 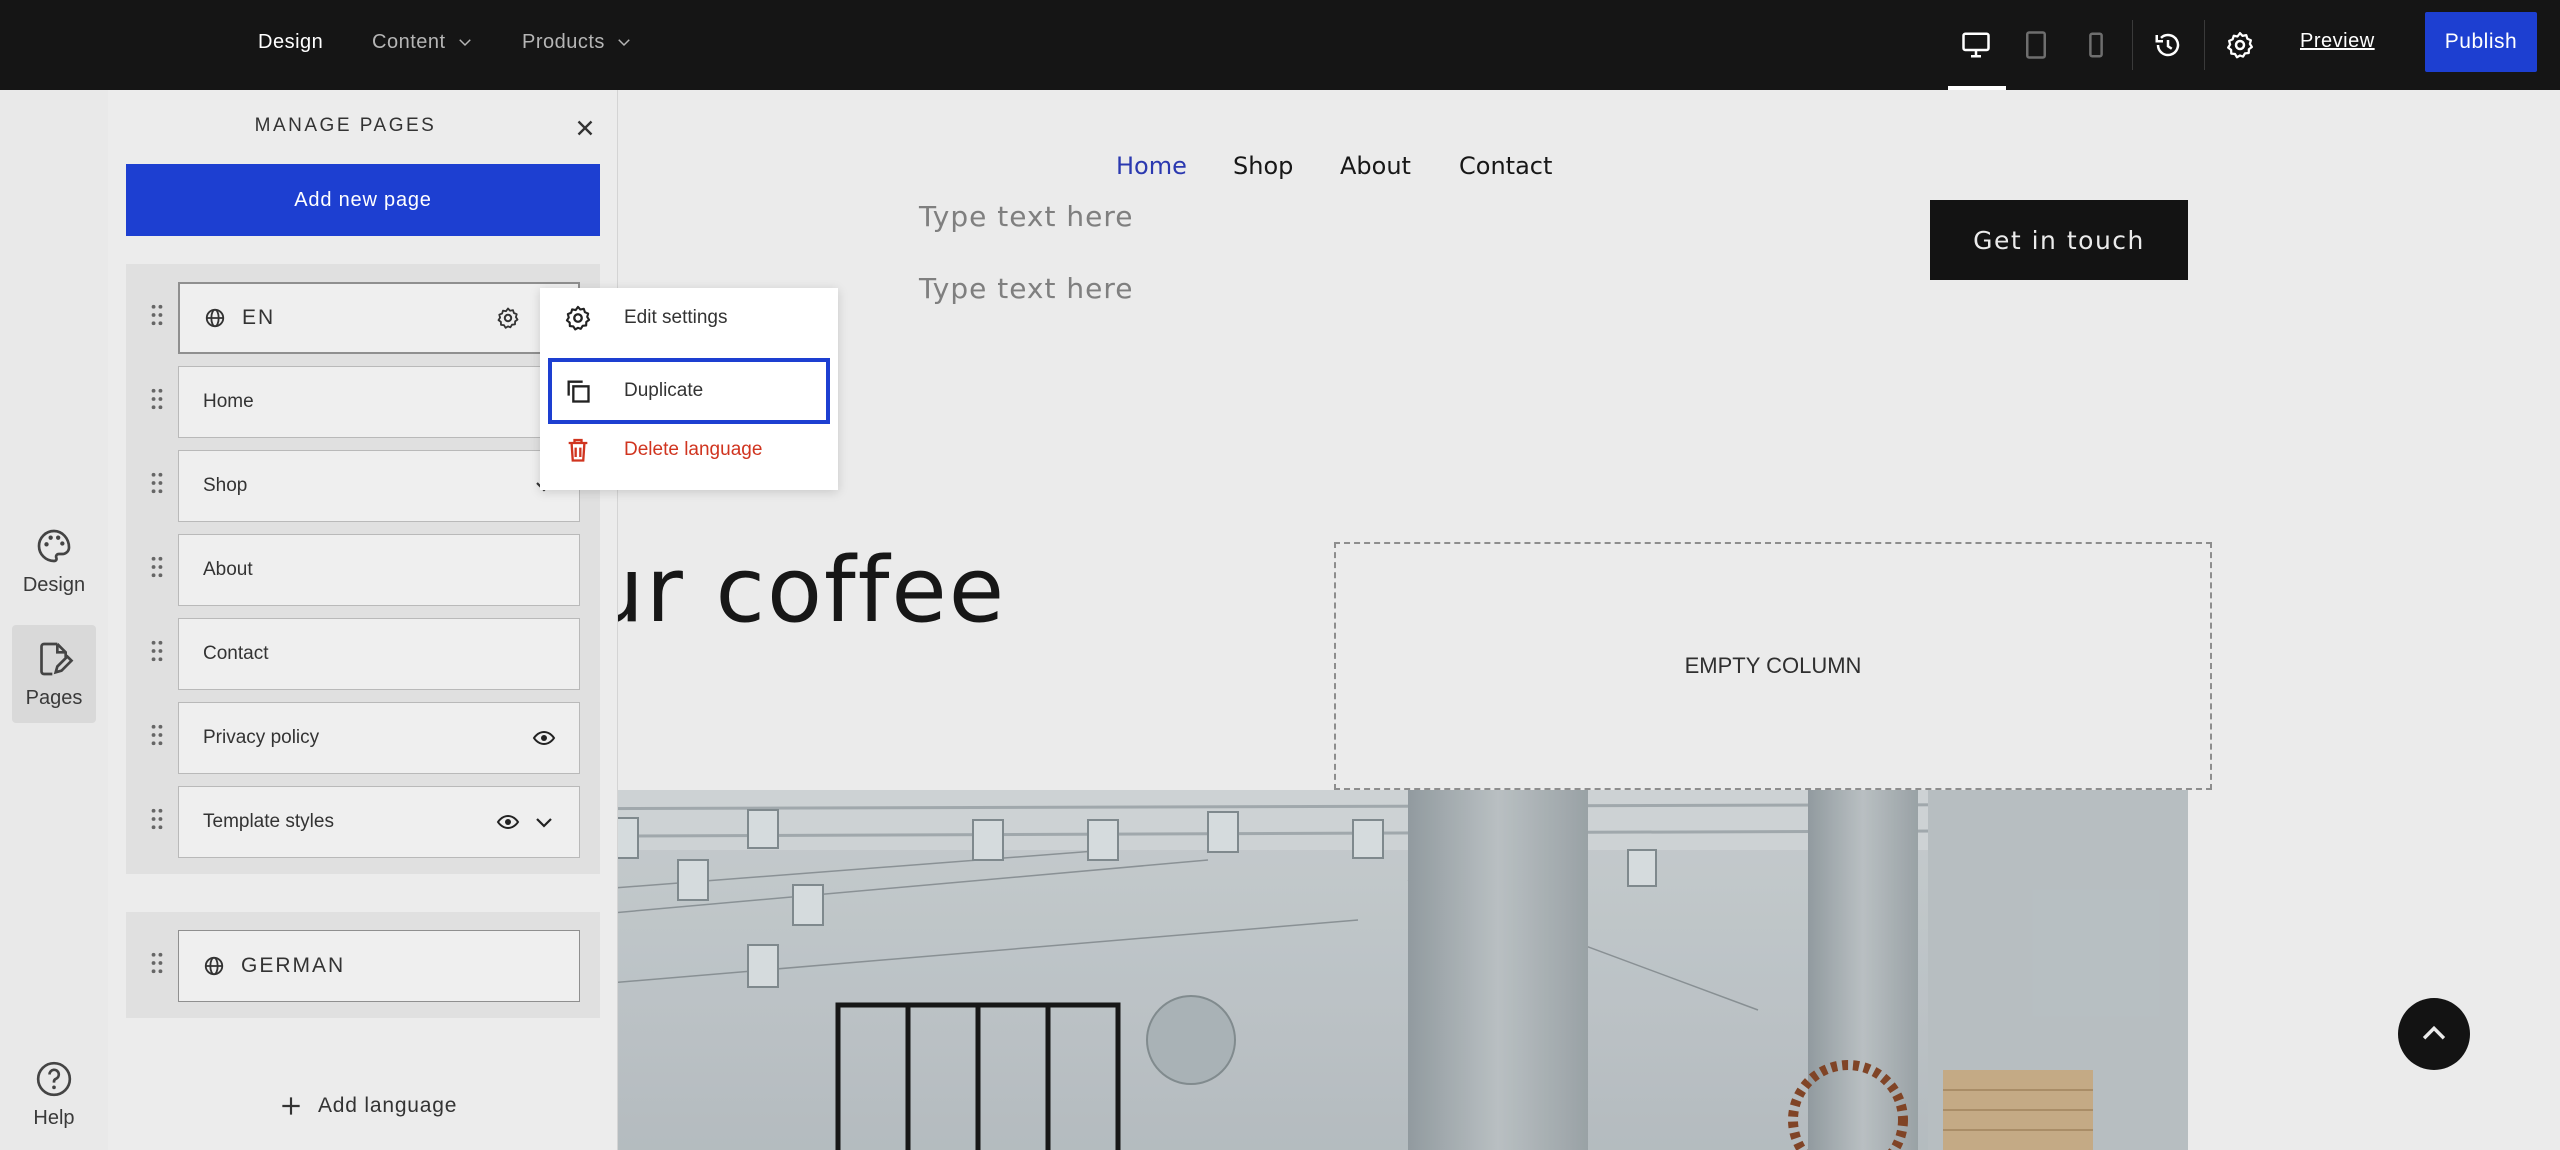 I want to click on chevron-up-icon, so click(x=2434, y=1032).